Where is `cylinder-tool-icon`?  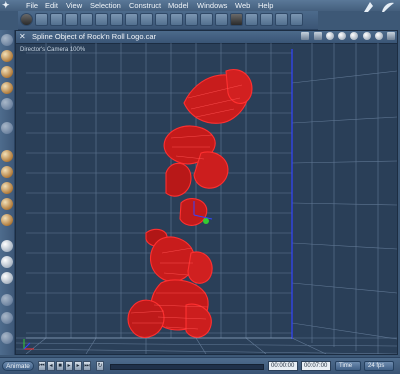 cylinder-tool-icon is located at coordinates (56, 19).